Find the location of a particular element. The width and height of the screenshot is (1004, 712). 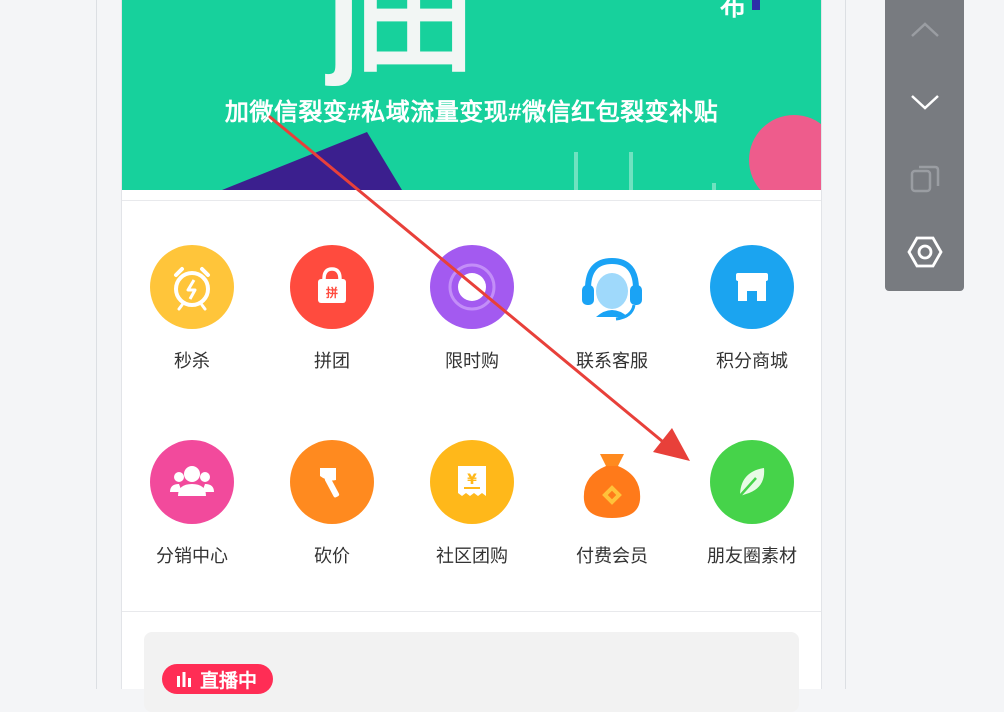

receipt-icon: ¥ is located at coordinates (472, 482).